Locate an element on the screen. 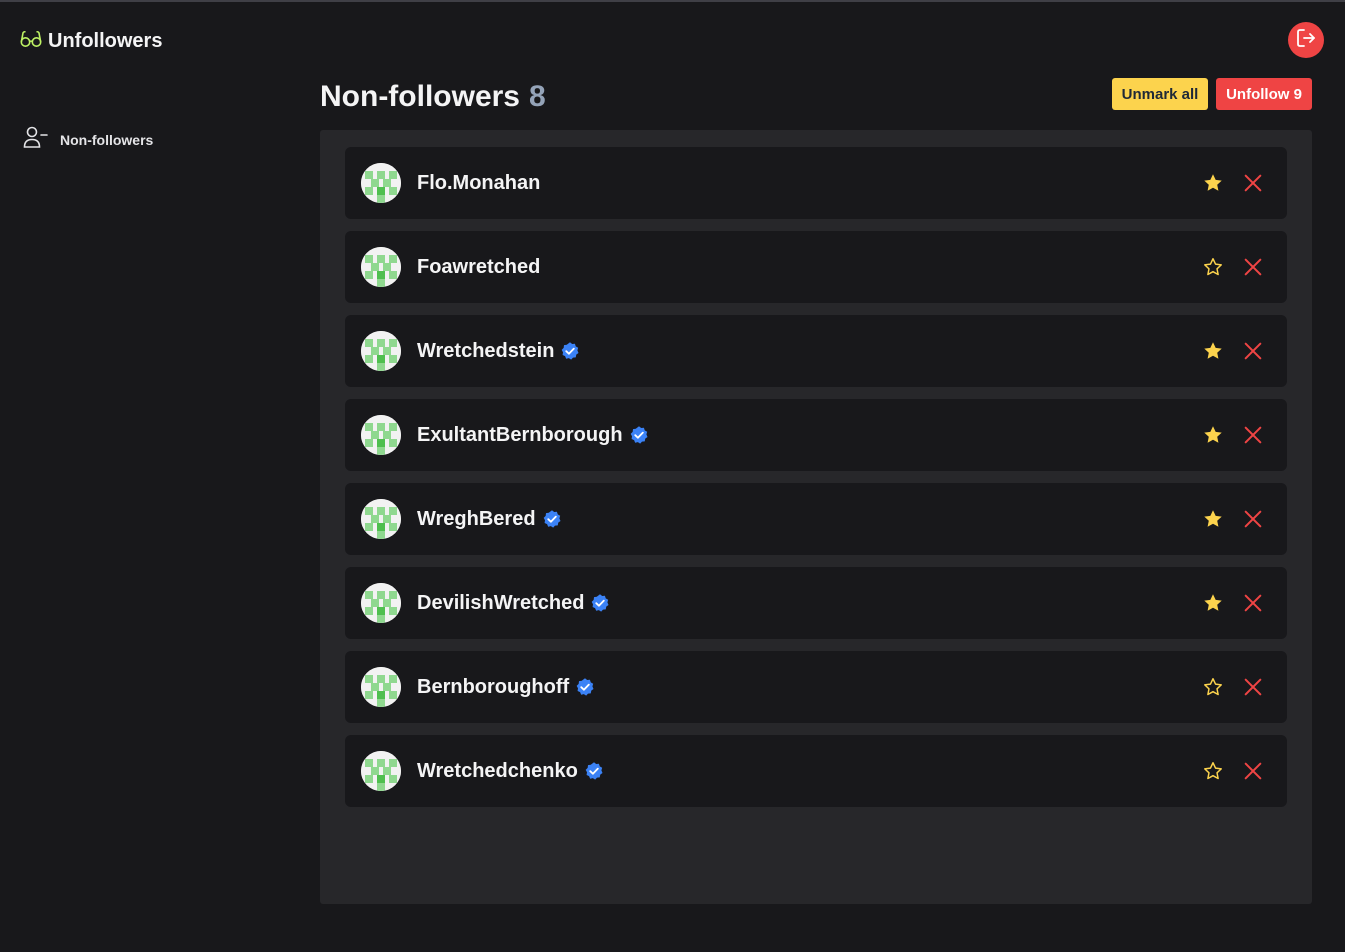  list-item: Bernboroughoff is located at coordinates (816, 687).